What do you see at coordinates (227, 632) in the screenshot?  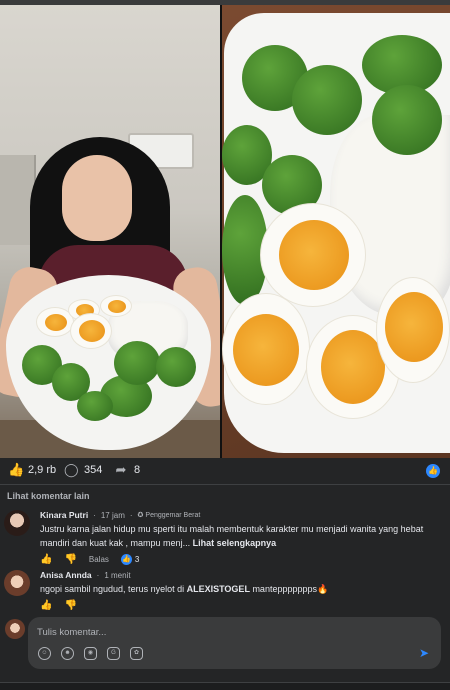 I see `comment-input` at bounding box center [227, 632].